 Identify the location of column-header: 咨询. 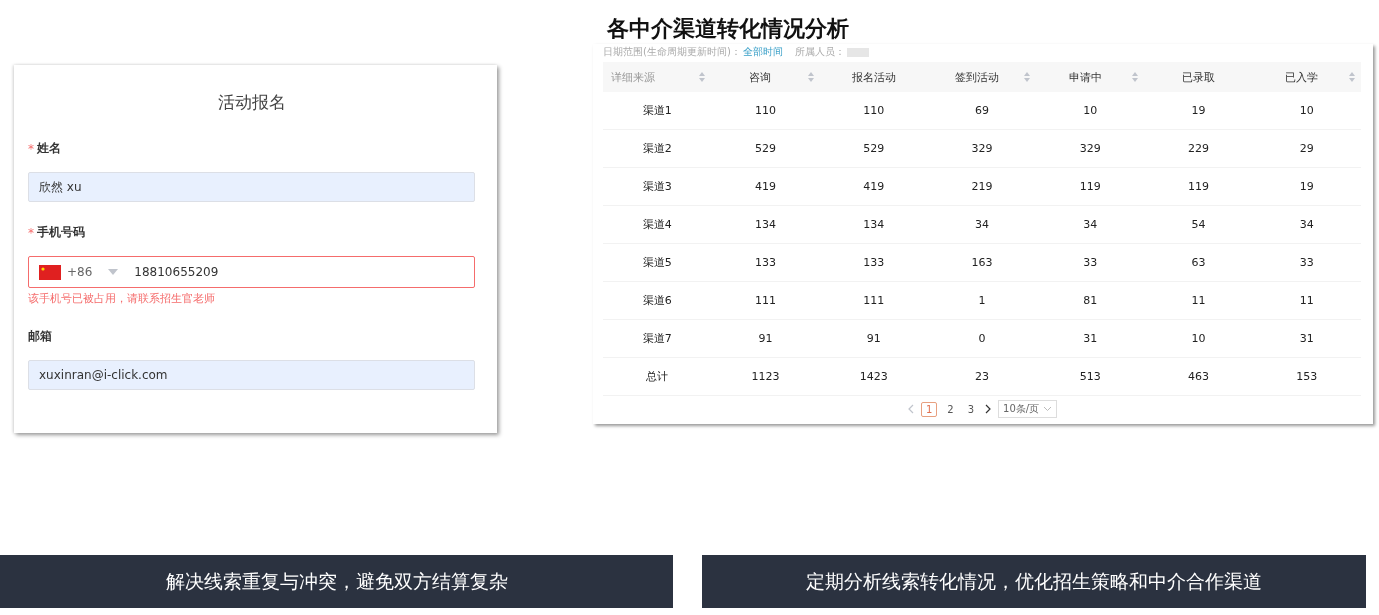
(760, 77).